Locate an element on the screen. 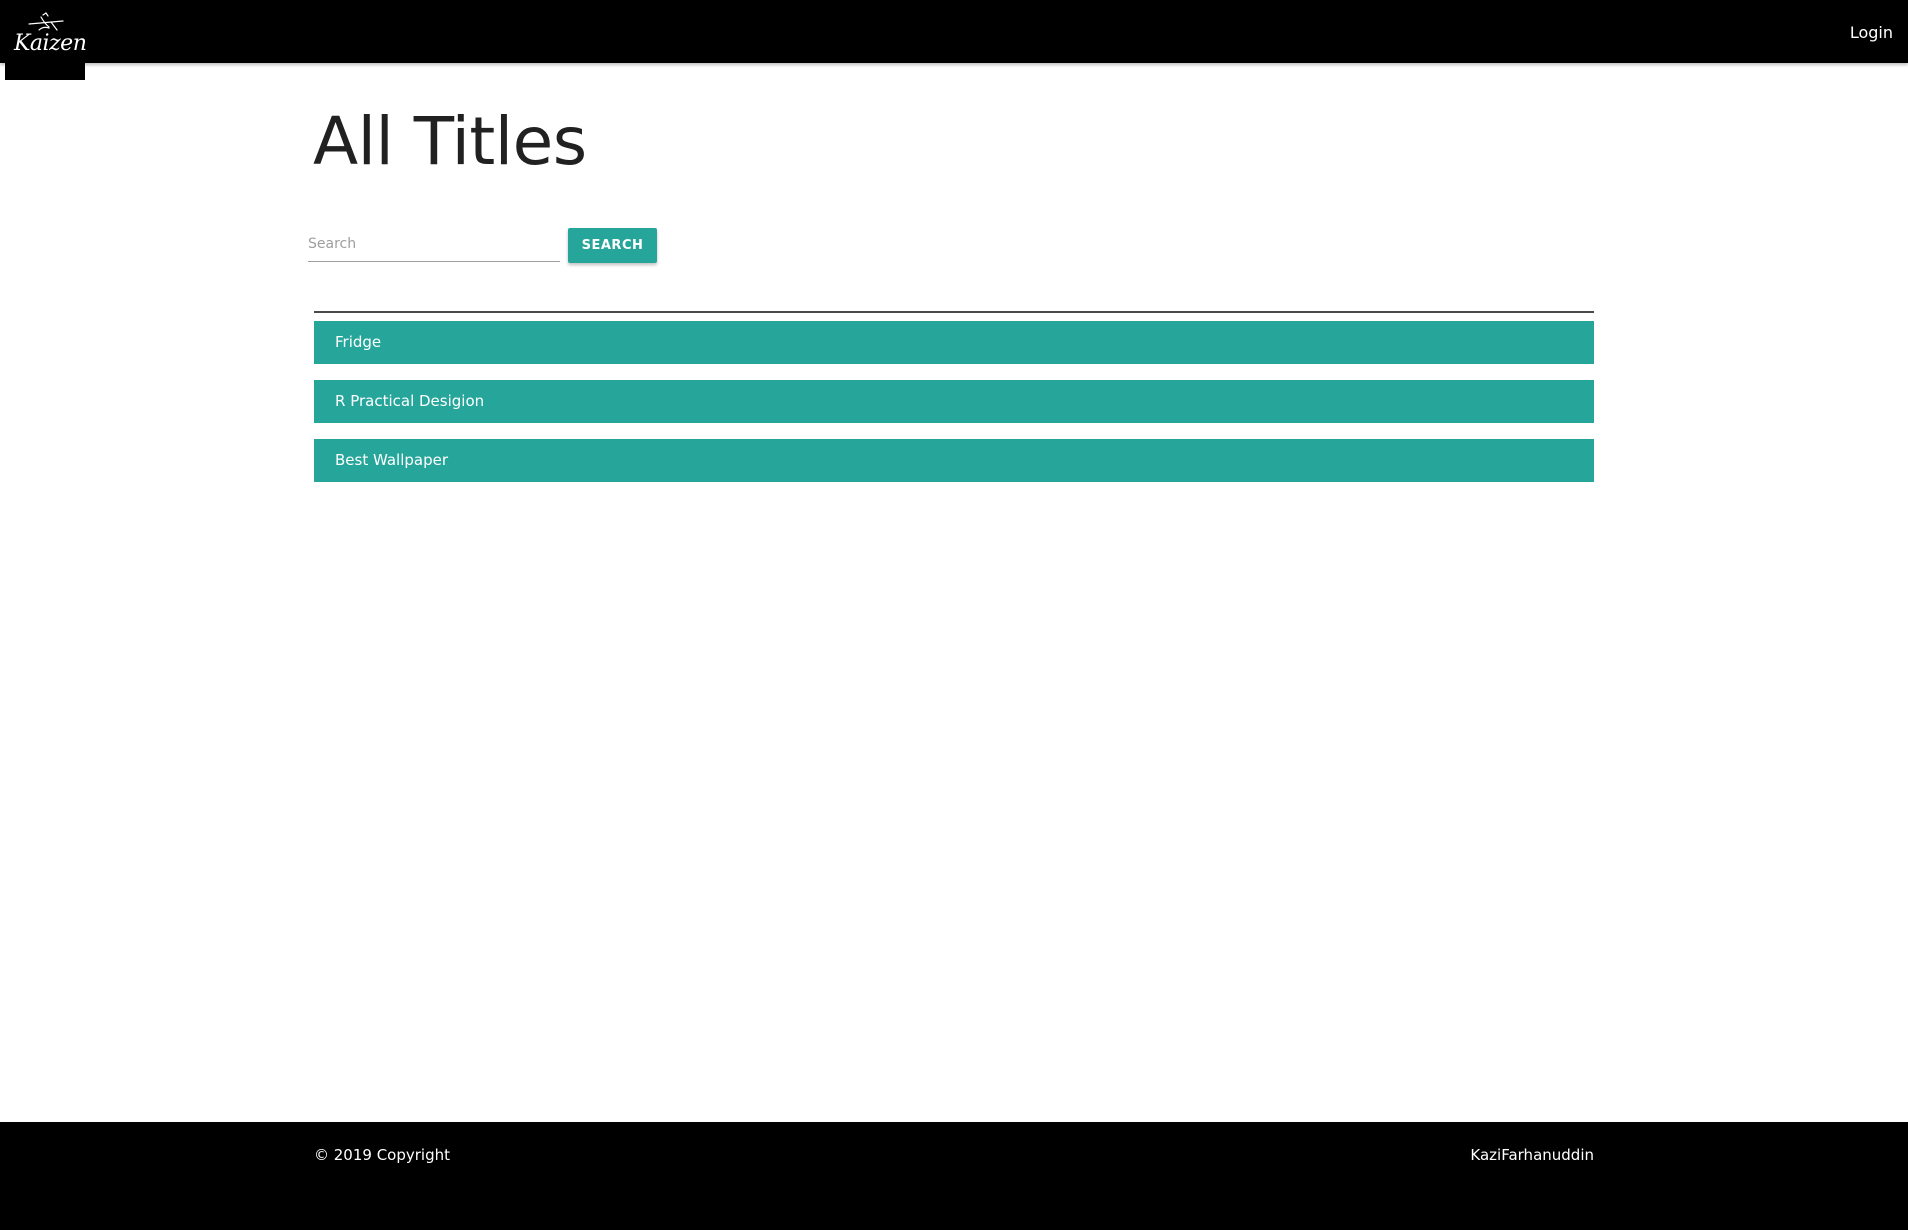 This screenshot has height=1230, width=1908. title-item-best-wallpaper: Best Wallpaper is located at coordinates (954, 460).